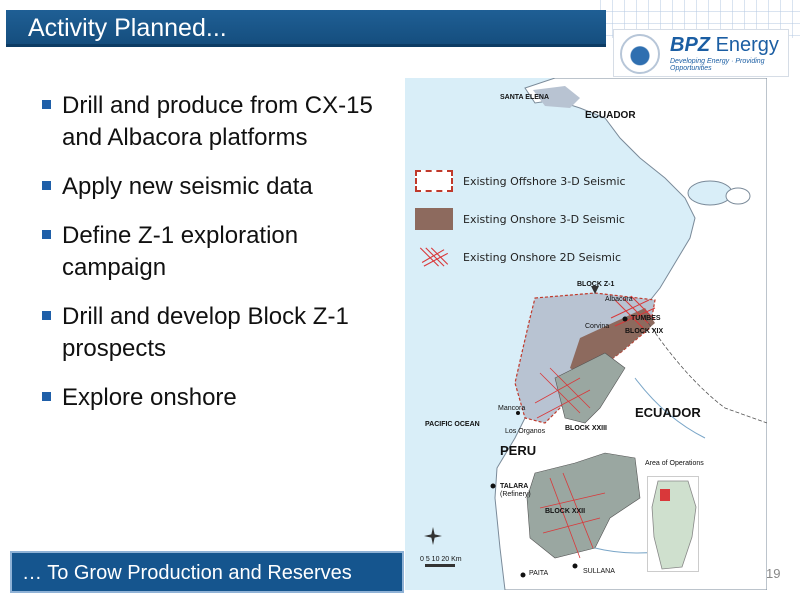 This screenshot has width=800, height=600. What do you see at coordinates (524, 97) in the screenshot?
I see `label-santa-elena: SANTA ELENA` at bounding box center [524, 97].